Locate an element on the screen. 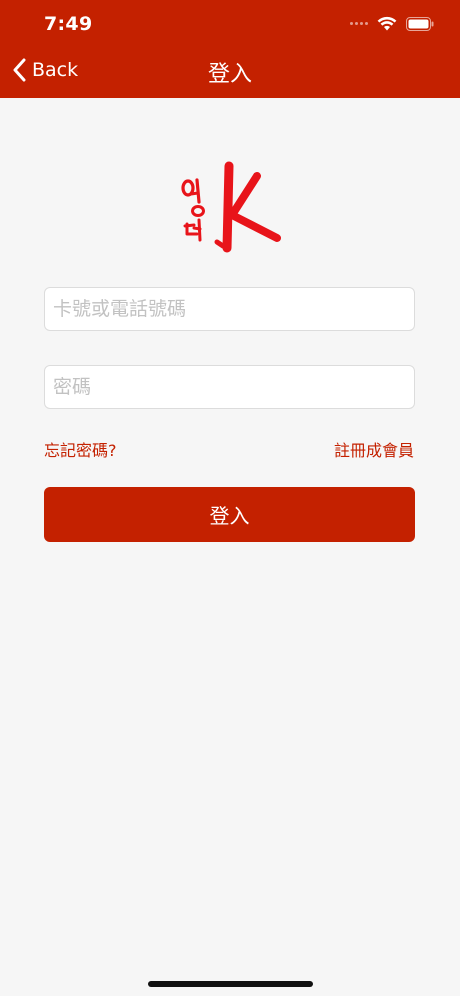 This screenshot has width=460, height=996. card-phone-input is located at coordinates (229, 309).